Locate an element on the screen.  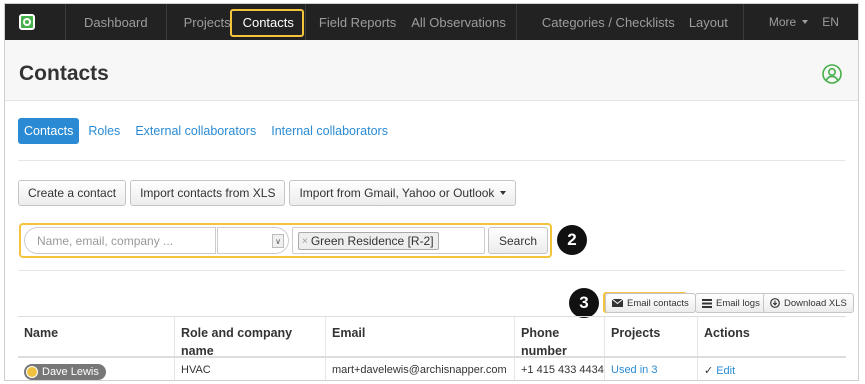
list-icon is located at coordinates (707, 303).